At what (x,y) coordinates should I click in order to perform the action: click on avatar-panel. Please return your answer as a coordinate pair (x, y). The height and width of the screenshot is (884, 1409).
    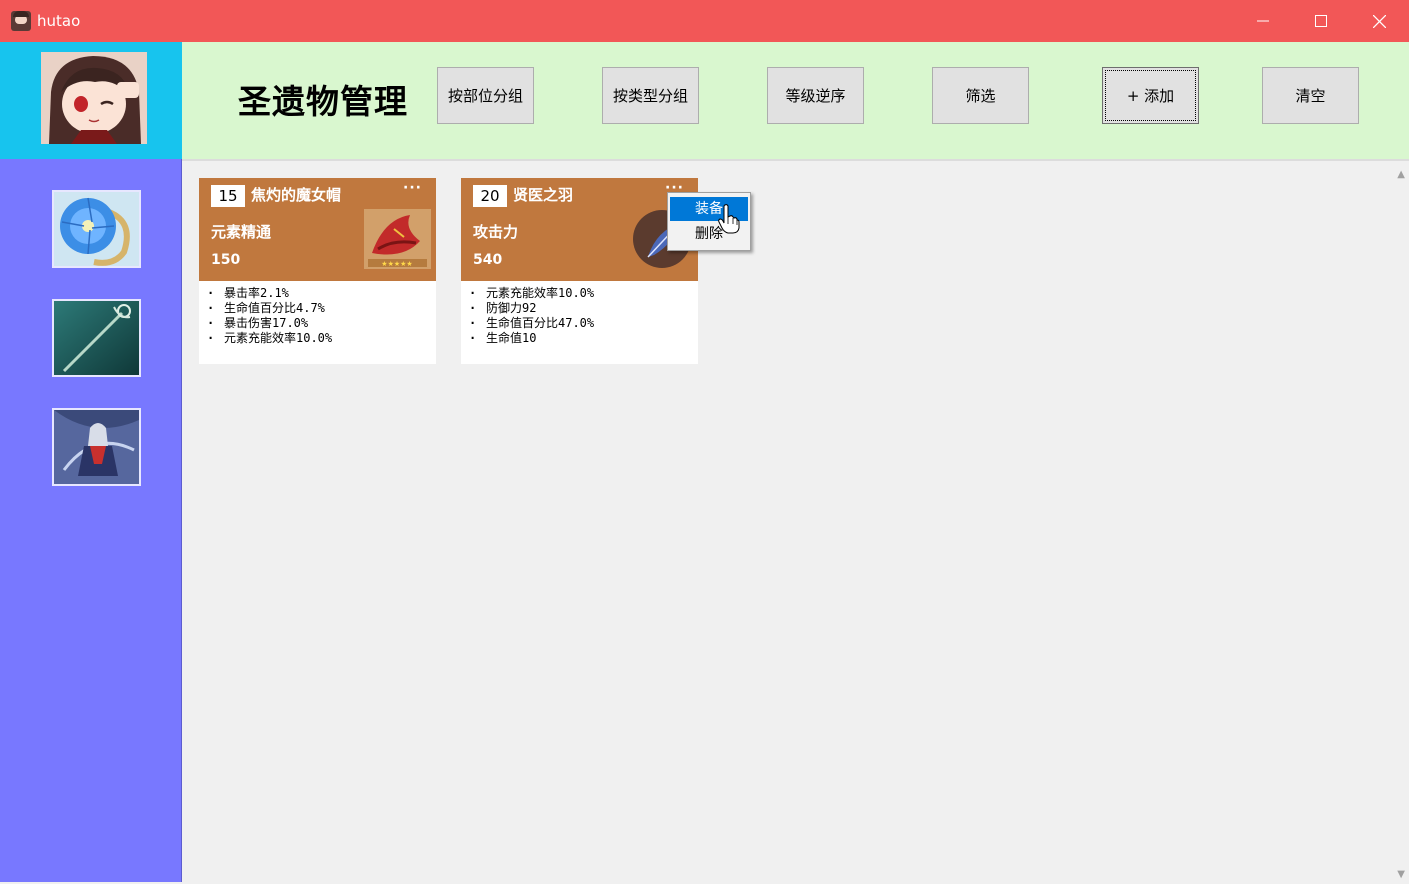
    Looking at the image, I should click on (91, 100).